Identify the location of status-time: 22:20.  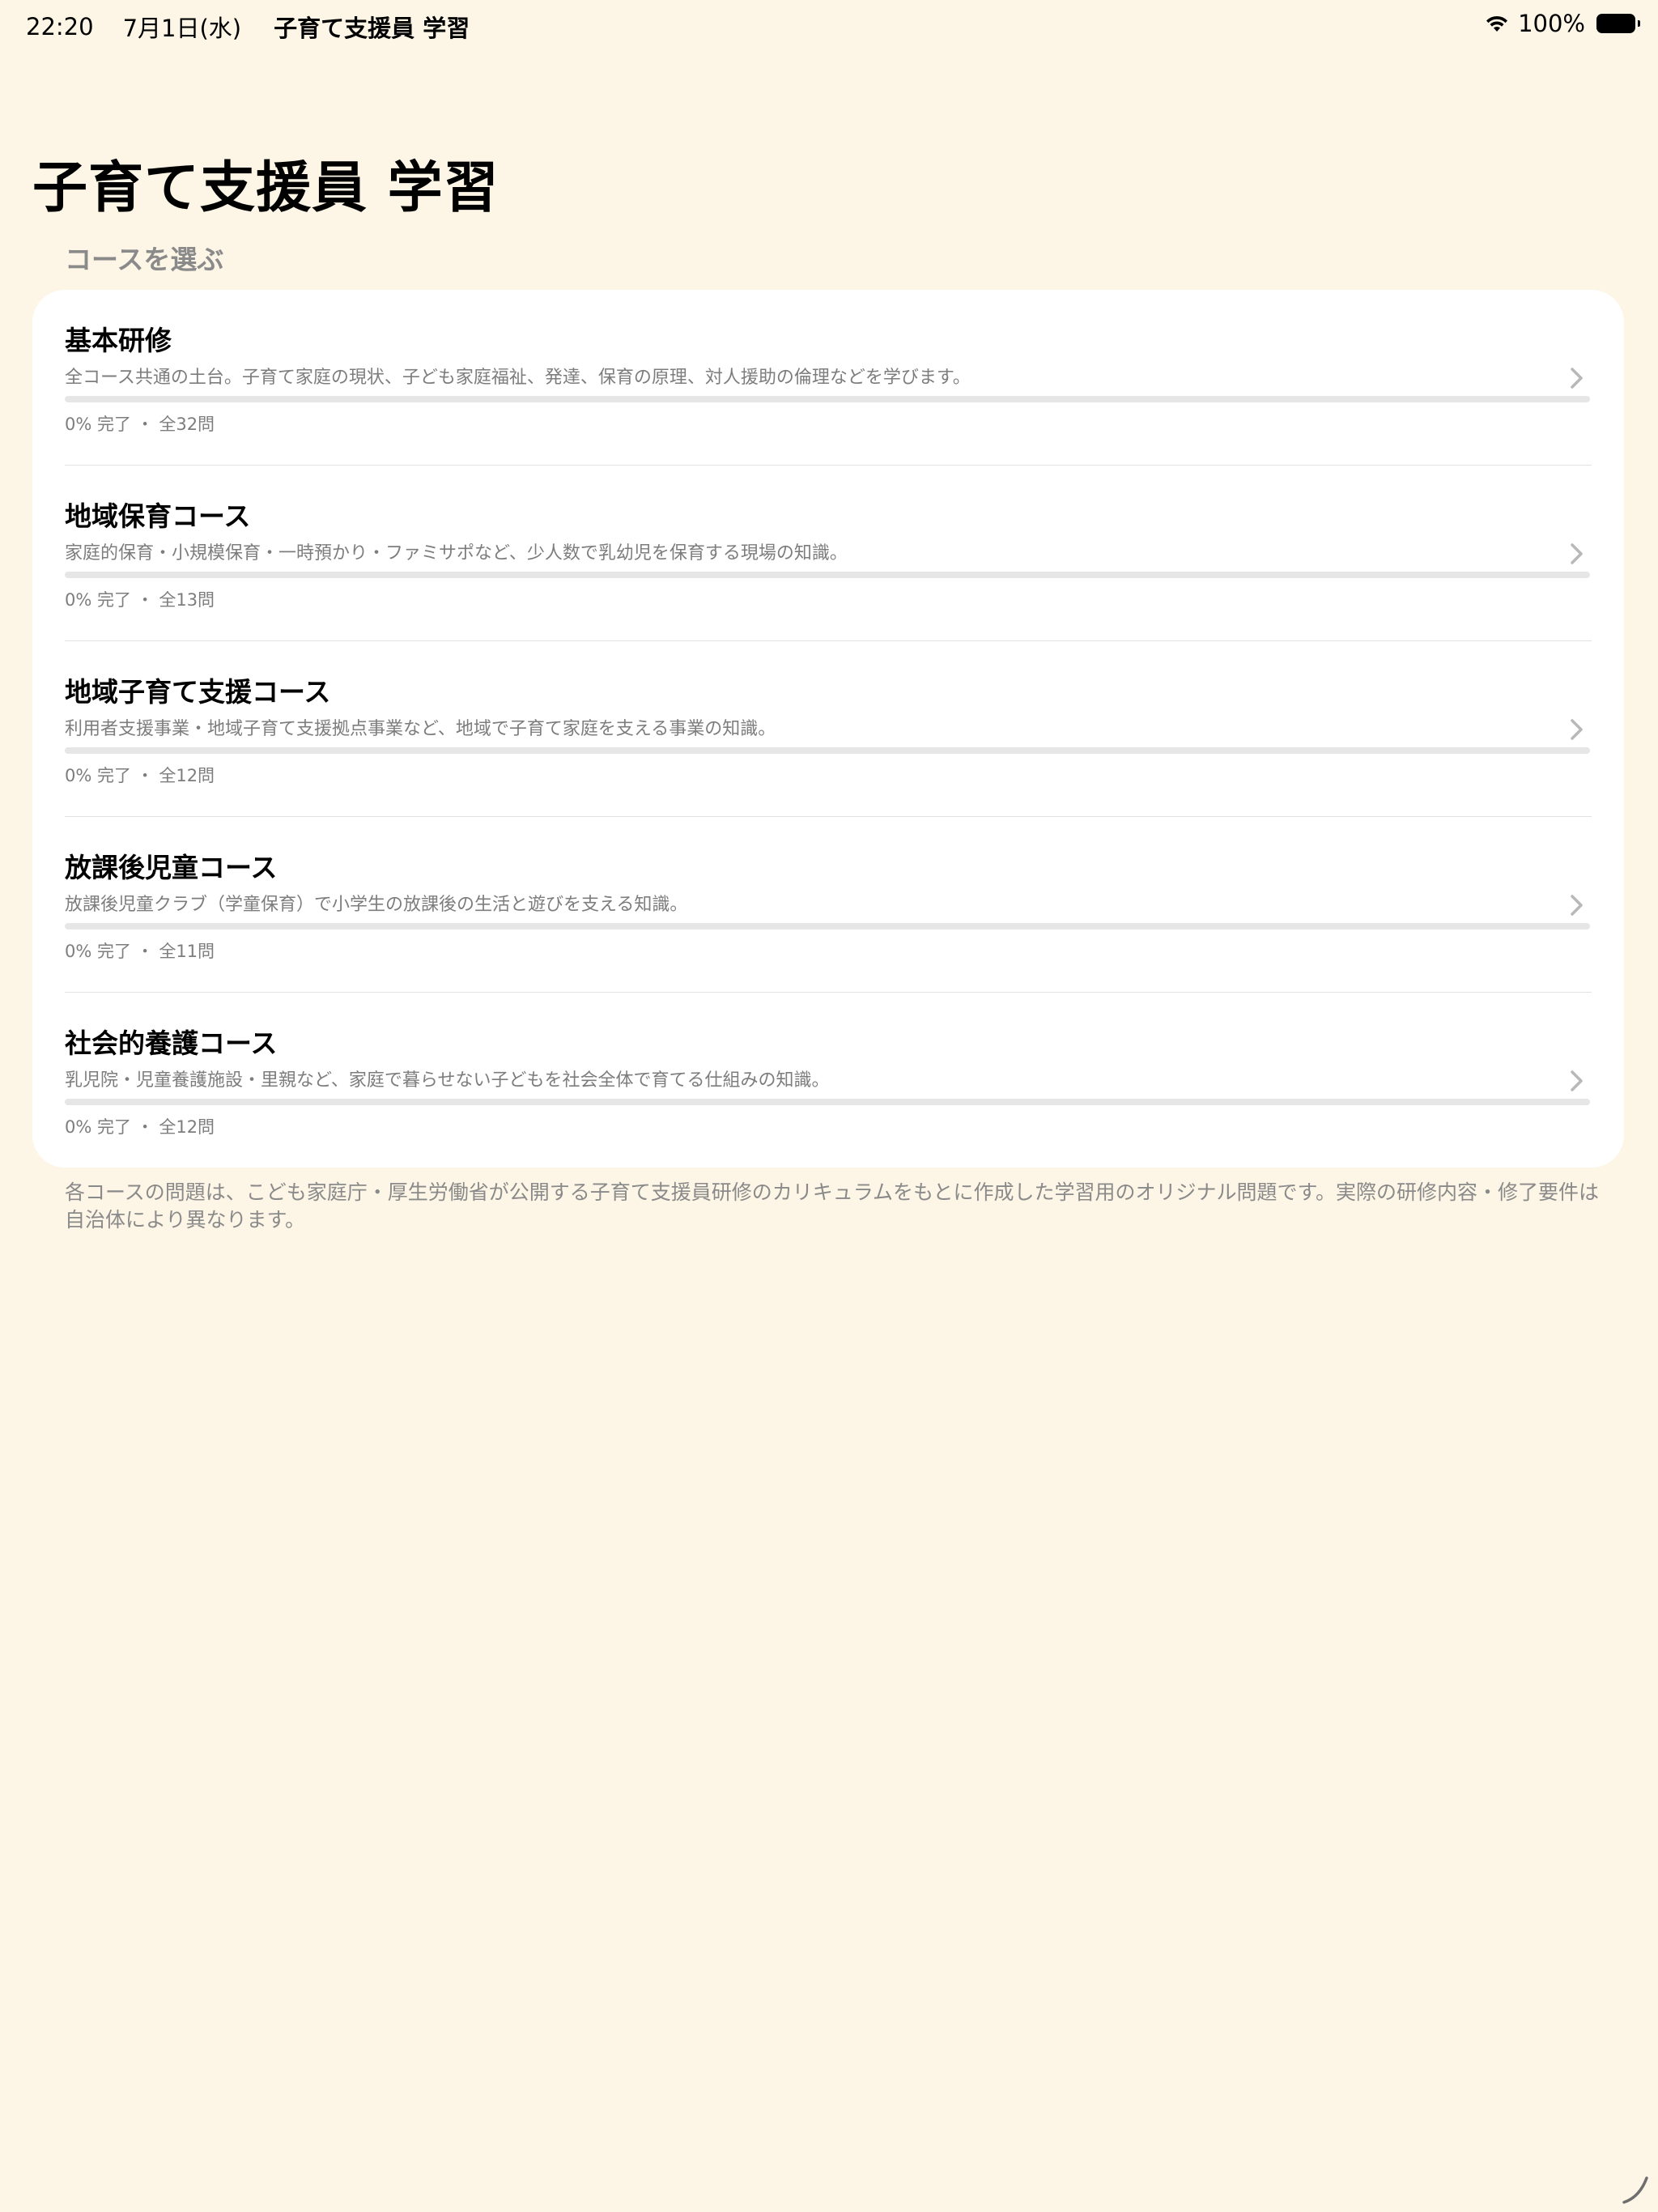
(60, 27).